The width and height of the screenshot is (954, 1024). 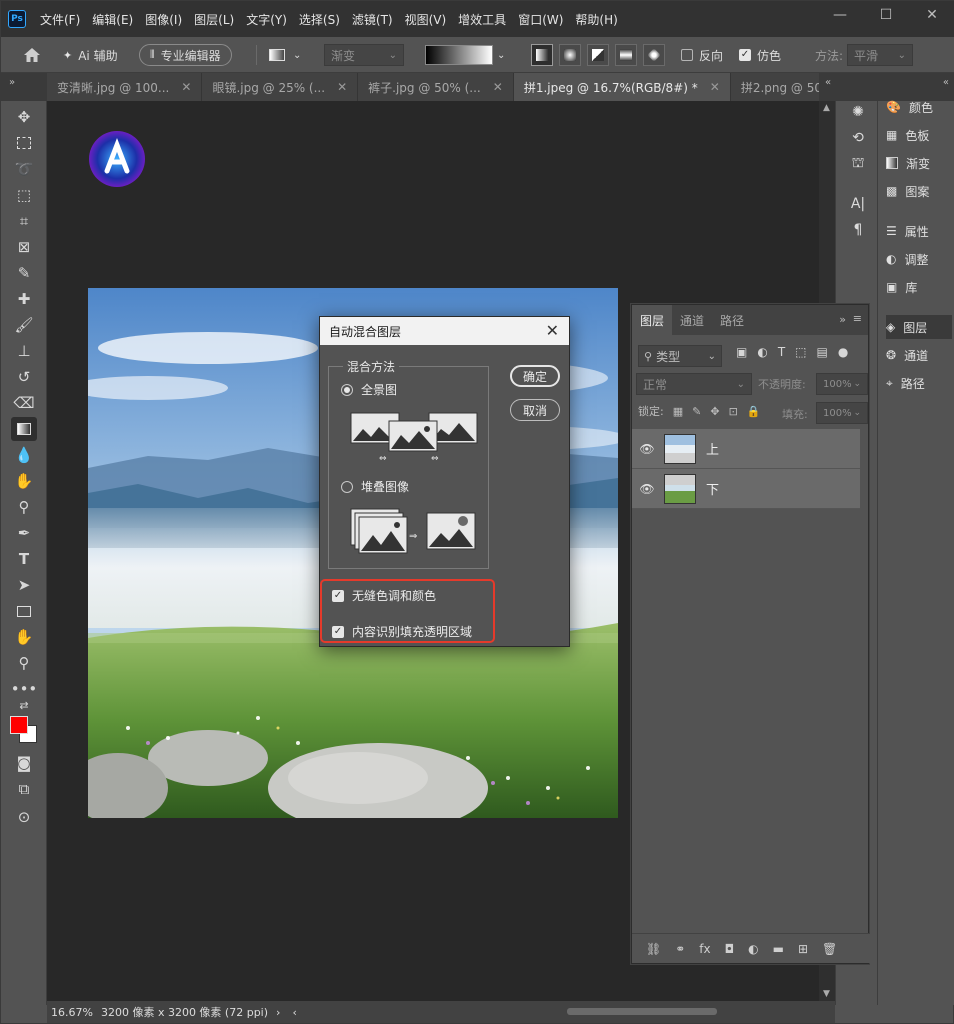 I want to click on menu-edit: 编辑(E), so click(x=112, y=19).